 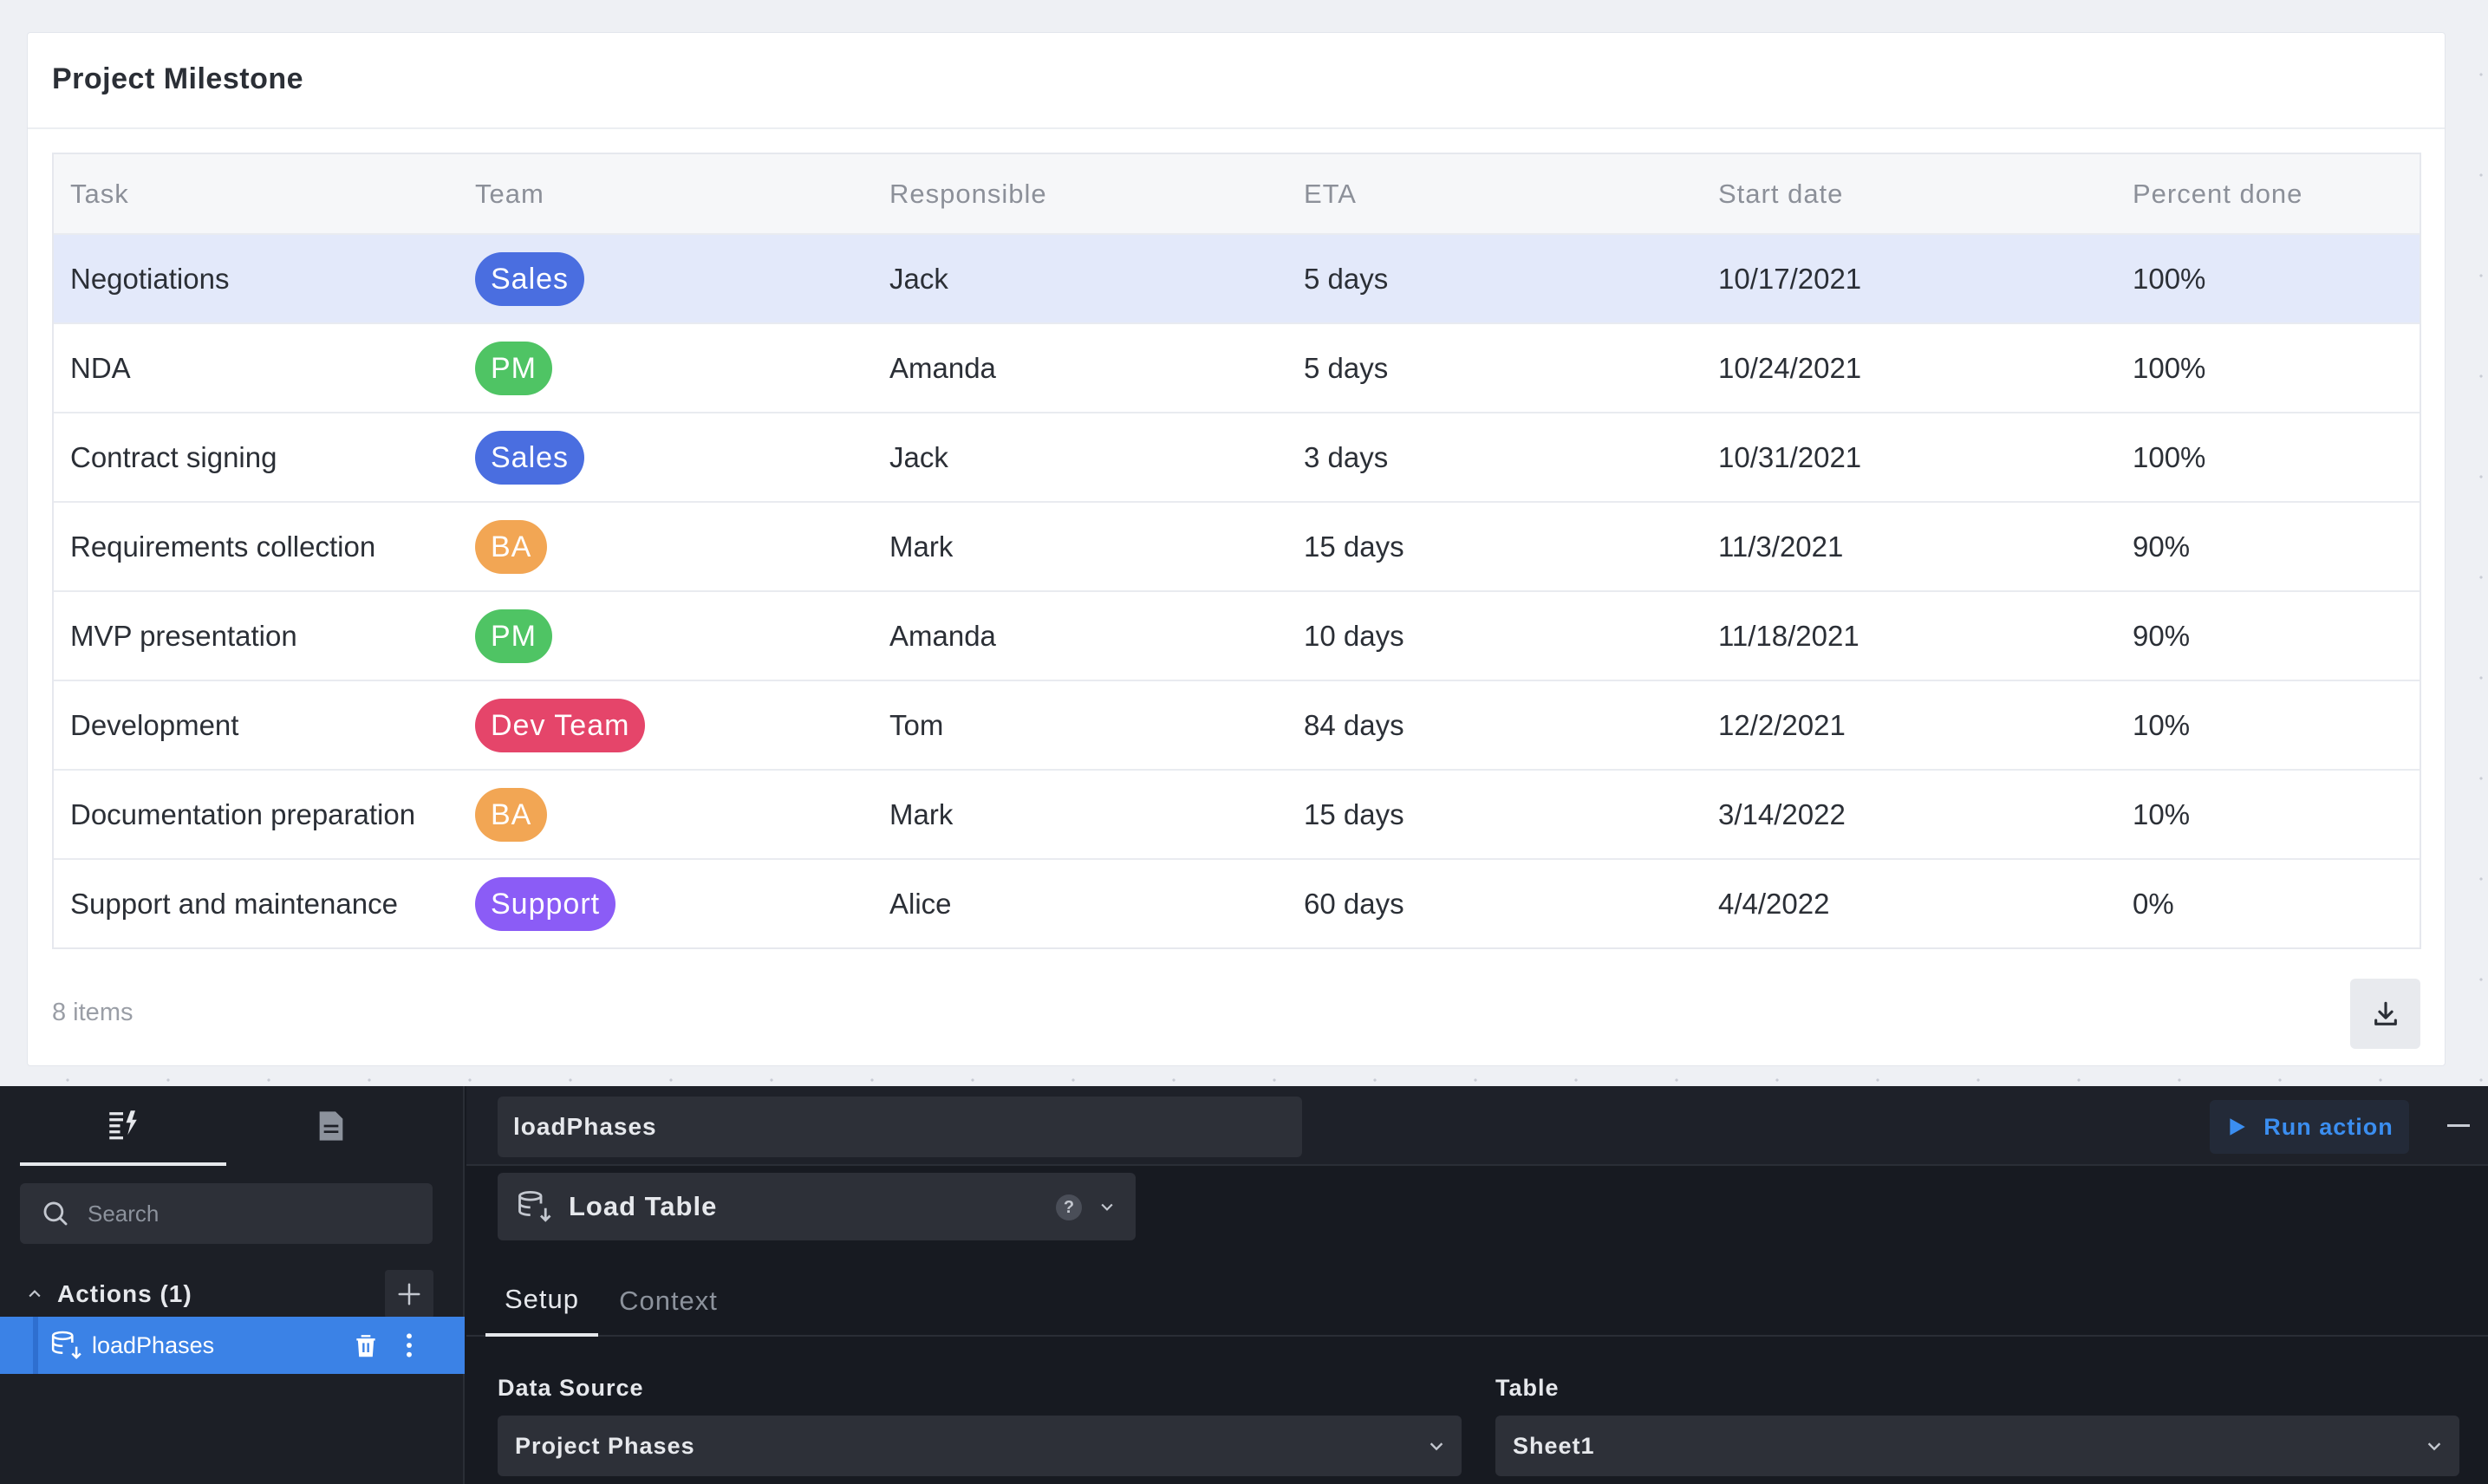 I want to click on download-button, so click(x=2385, y=1014).